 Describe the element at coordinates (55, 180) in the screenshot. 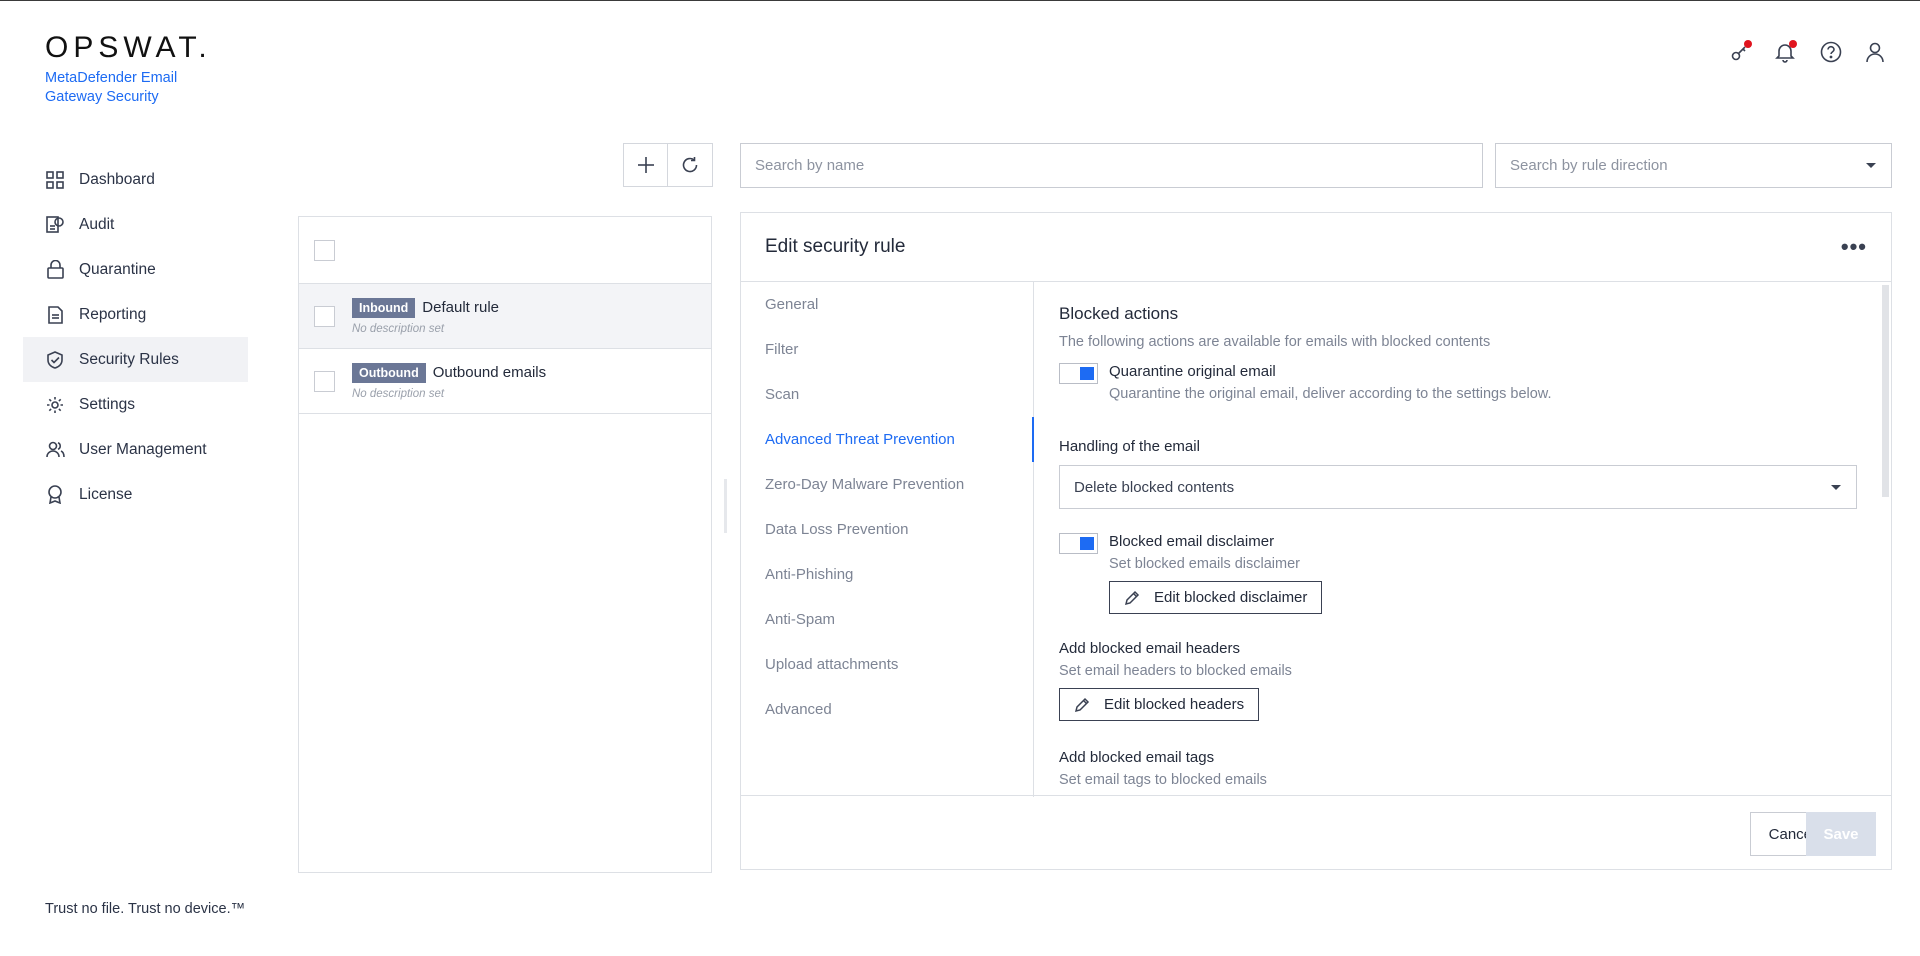

I see `dashboard-icon` at that location.